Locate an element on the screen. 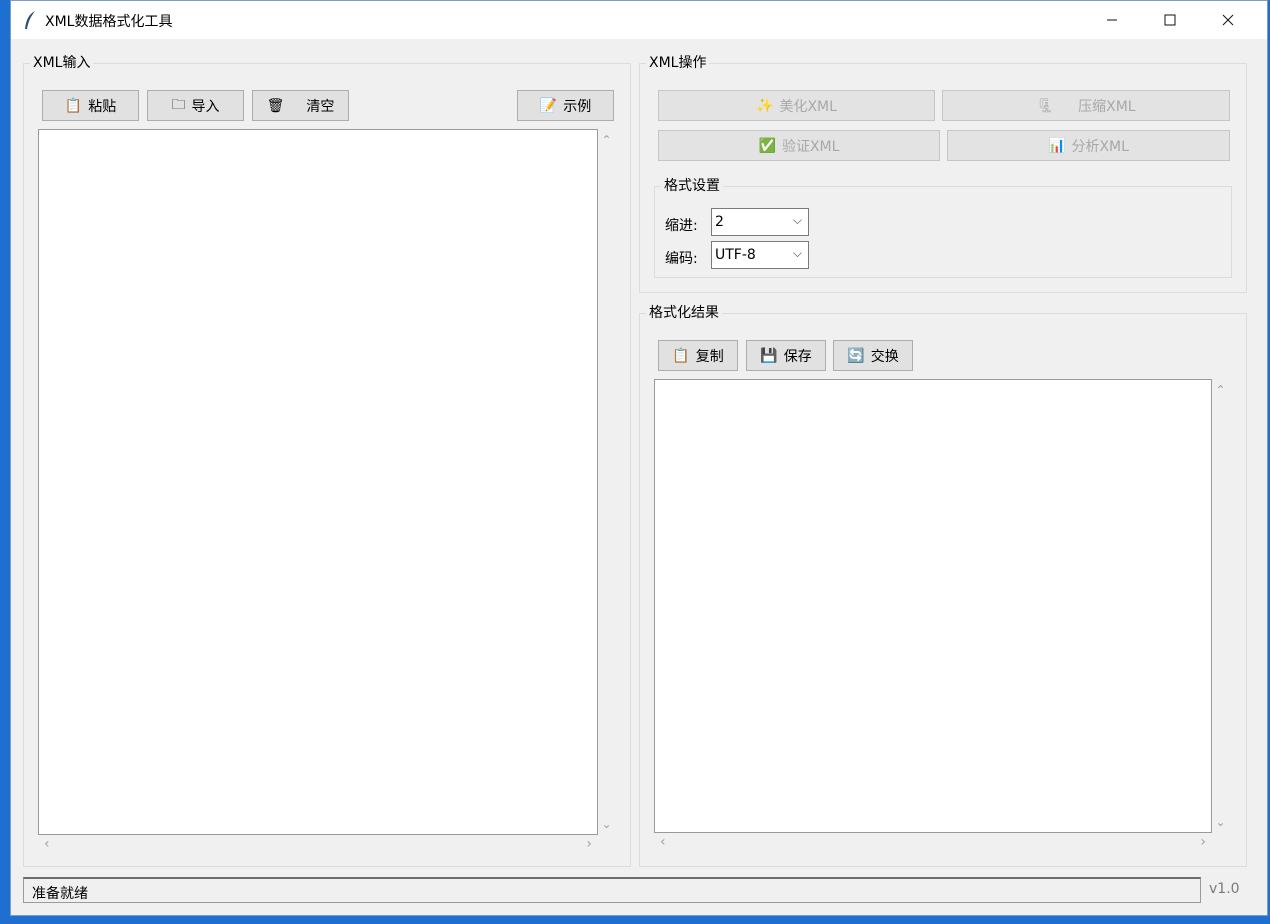  paste-button: 📋 粘贴 is located at coordinates (90, 105).